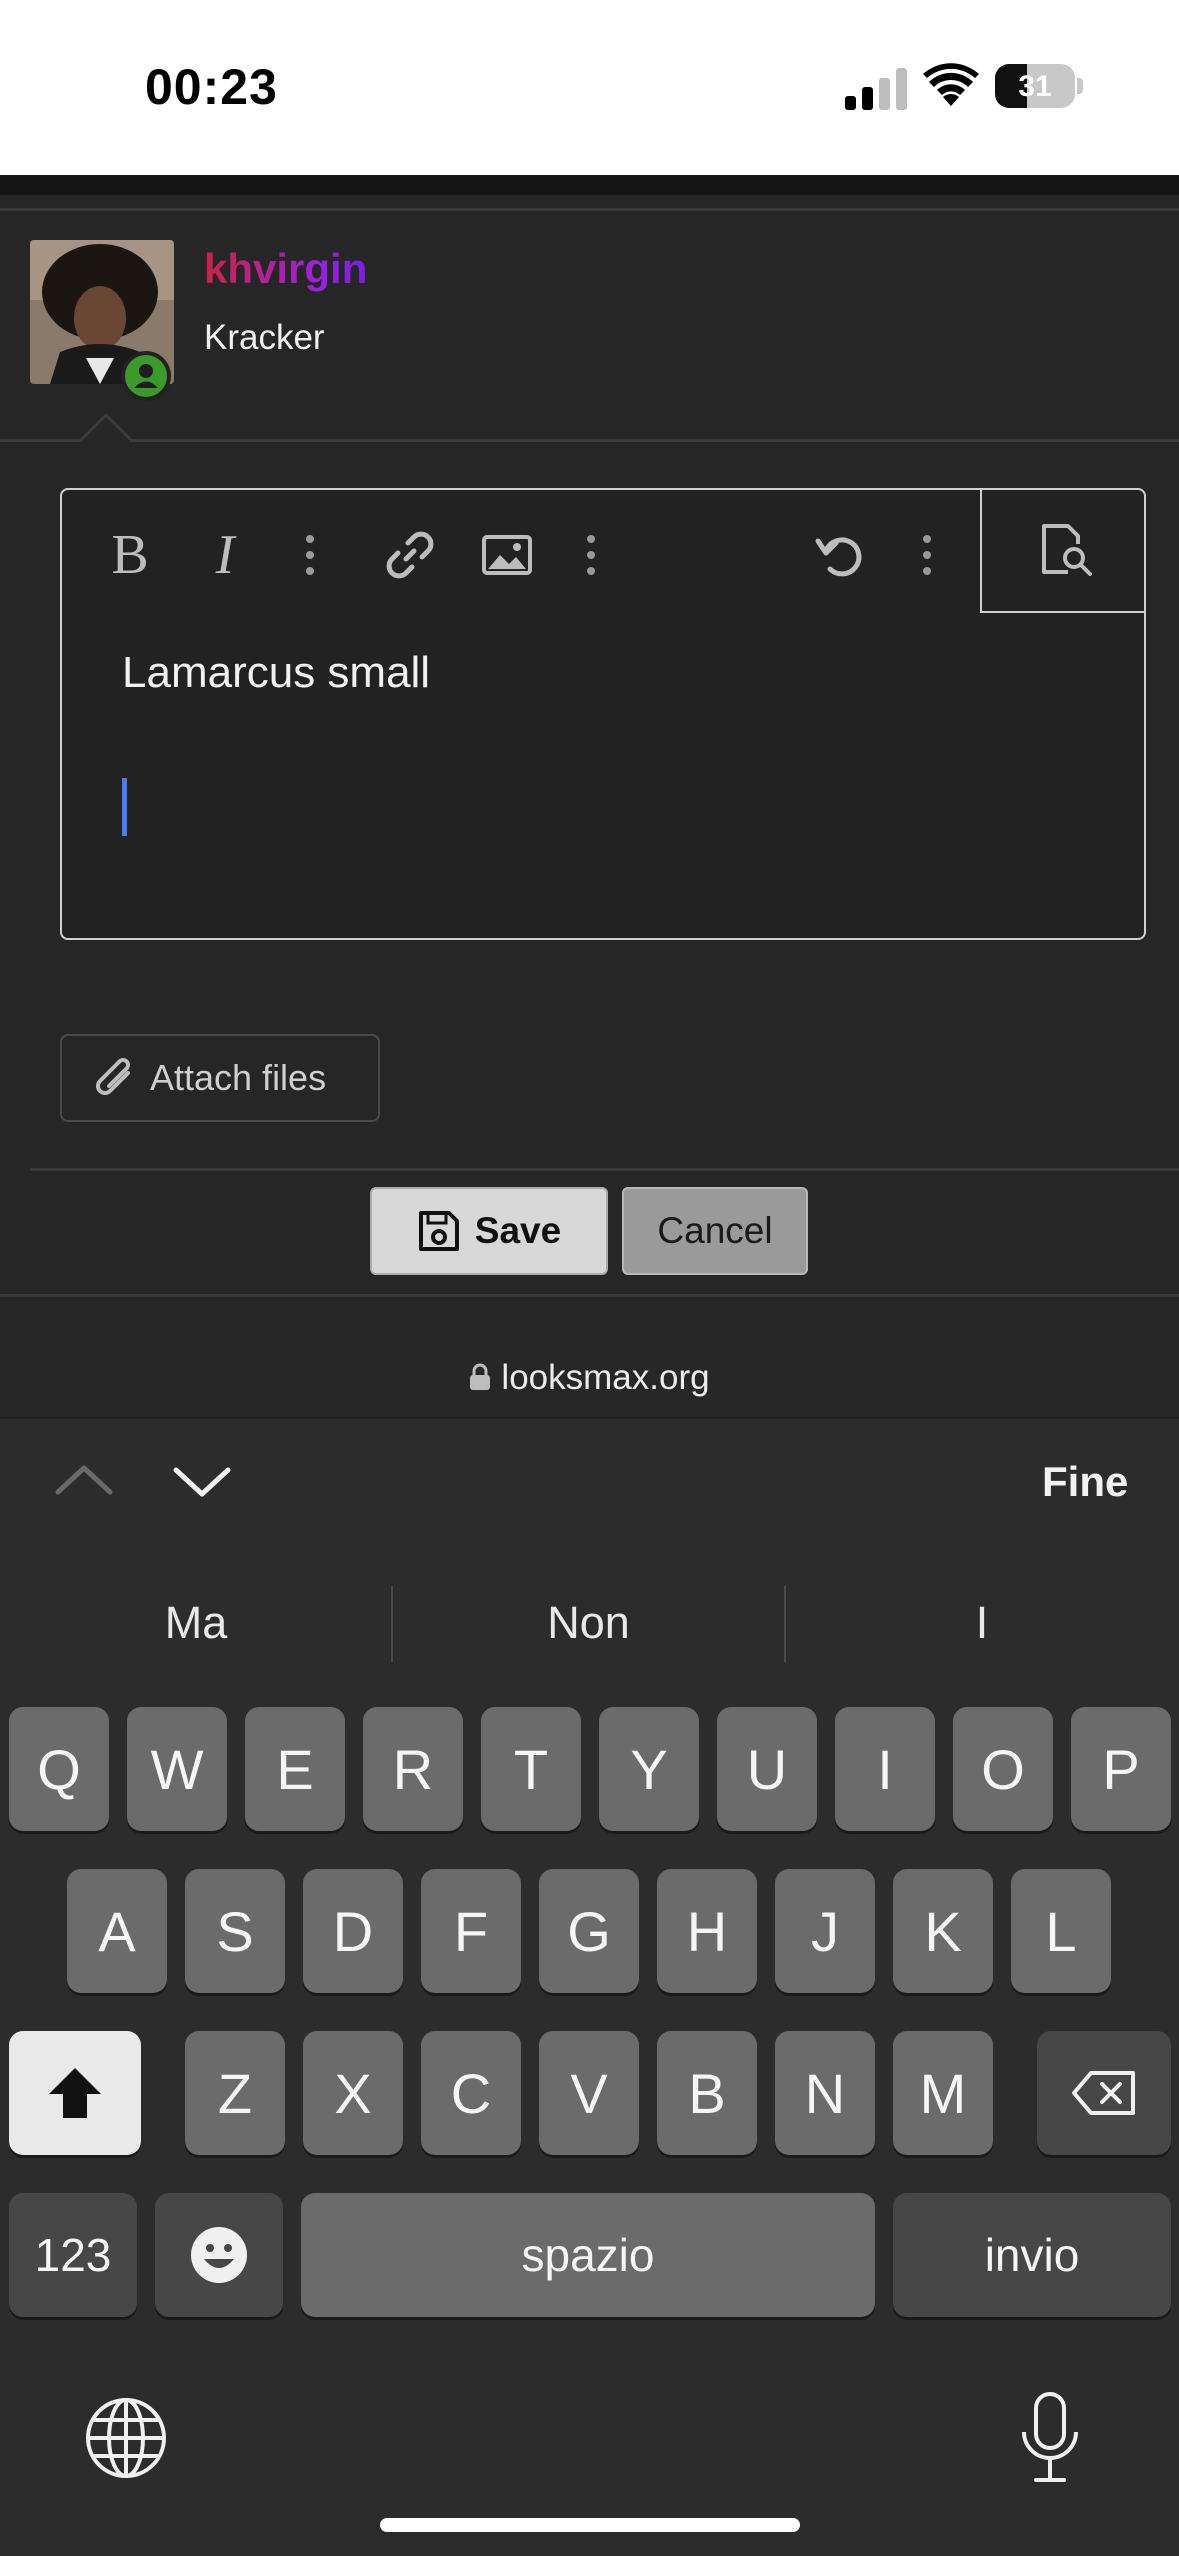 This screenshot has width=1179, height=2556. Describe the element at coordinates (982, 1623) in the screenshot. I see `suggestion-3: I` at that location.